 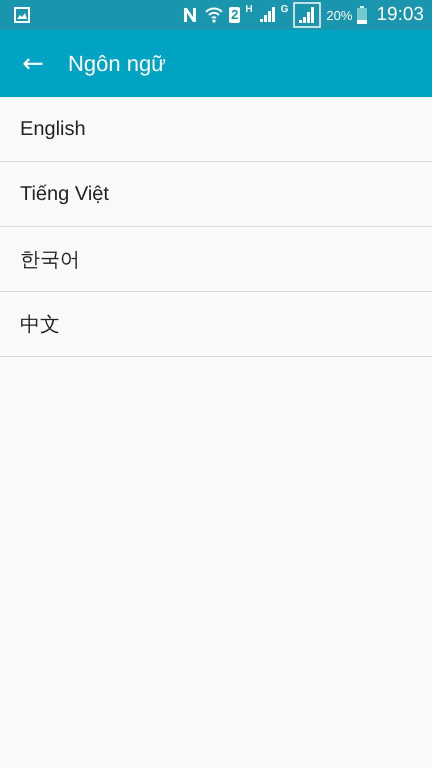 What do you see at coordinates (234, 15) in the screenshot?
I see `sim-badge: 2` at bounding box center [234, 15].